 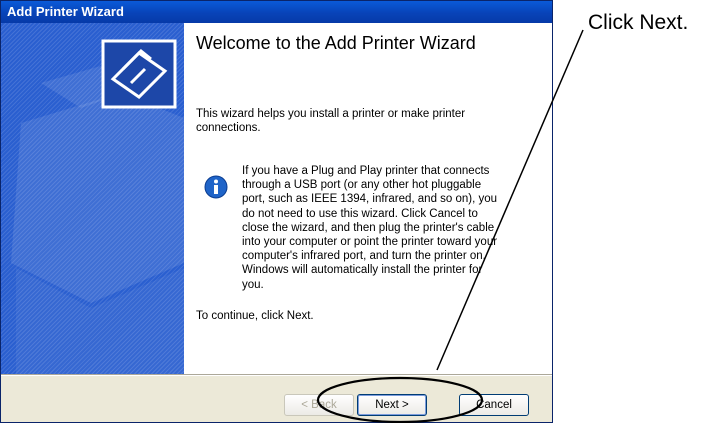 I want to click on printer-icon, so click(x=139, y=74).